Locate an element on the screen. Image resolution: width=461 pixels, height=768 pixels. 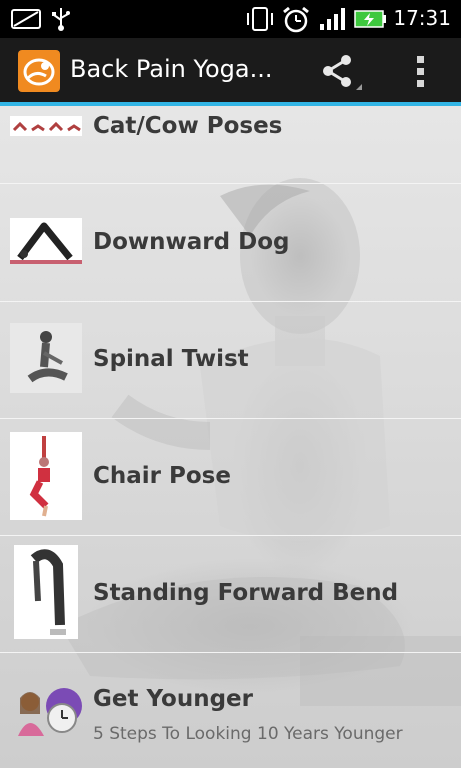
chair-pose-thumbnail is located at coordinates (46, 476).